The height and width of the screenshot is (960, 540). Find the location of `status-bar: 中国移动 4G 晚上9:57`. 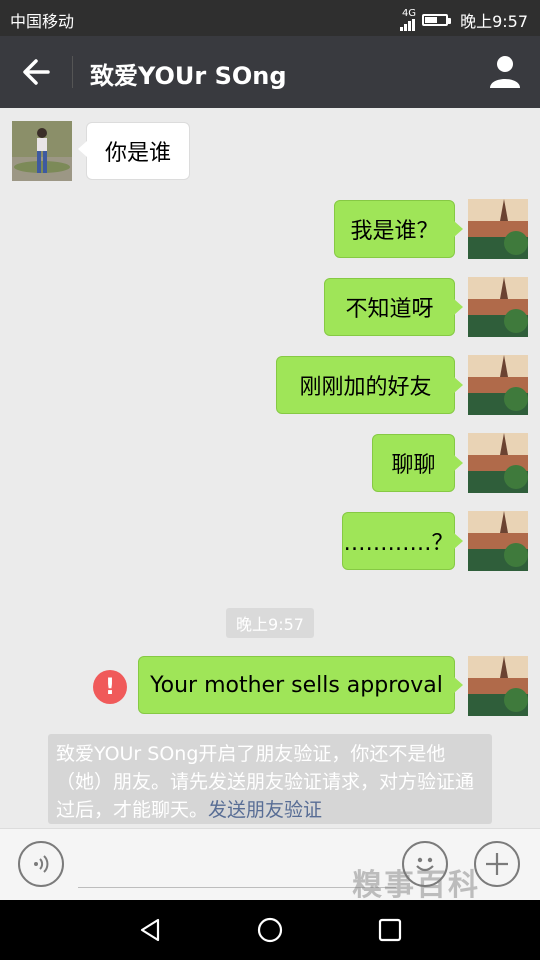

status-bar: 中国移动 4G 晚上9:57 is located at coordinates (270, 18).